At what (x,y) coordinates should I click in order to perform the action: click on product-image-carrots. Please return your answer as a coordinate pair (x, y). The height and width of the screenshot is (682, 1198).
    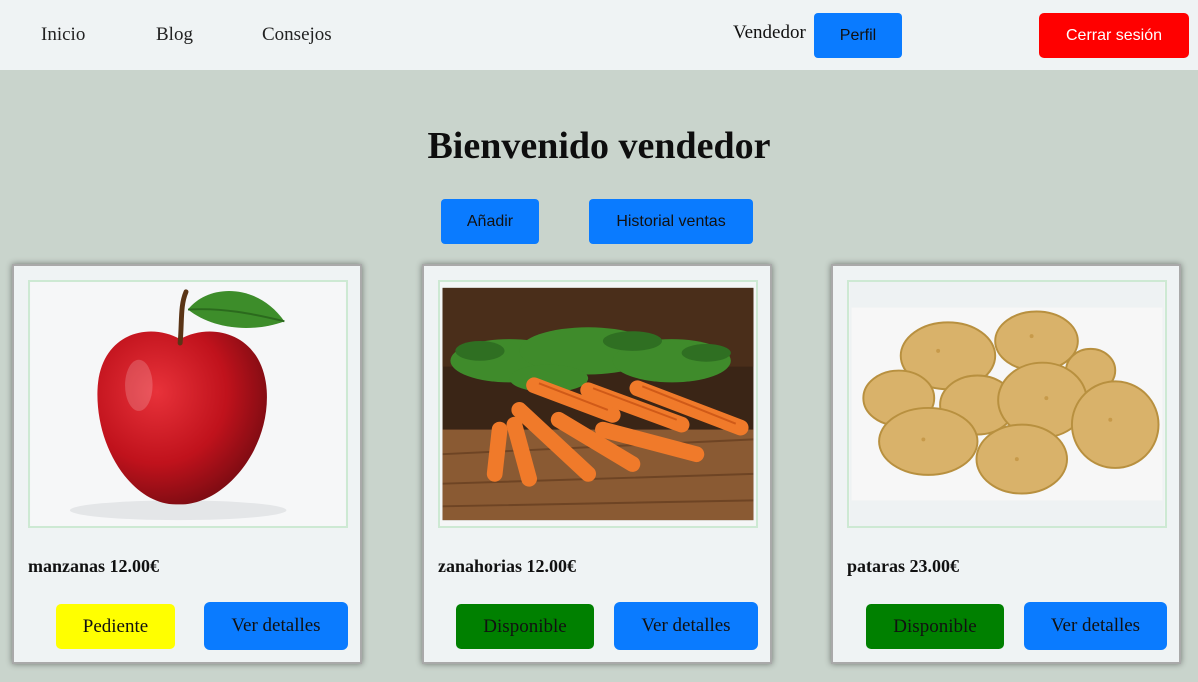
    Looking at the image, I should click on (598, 404).